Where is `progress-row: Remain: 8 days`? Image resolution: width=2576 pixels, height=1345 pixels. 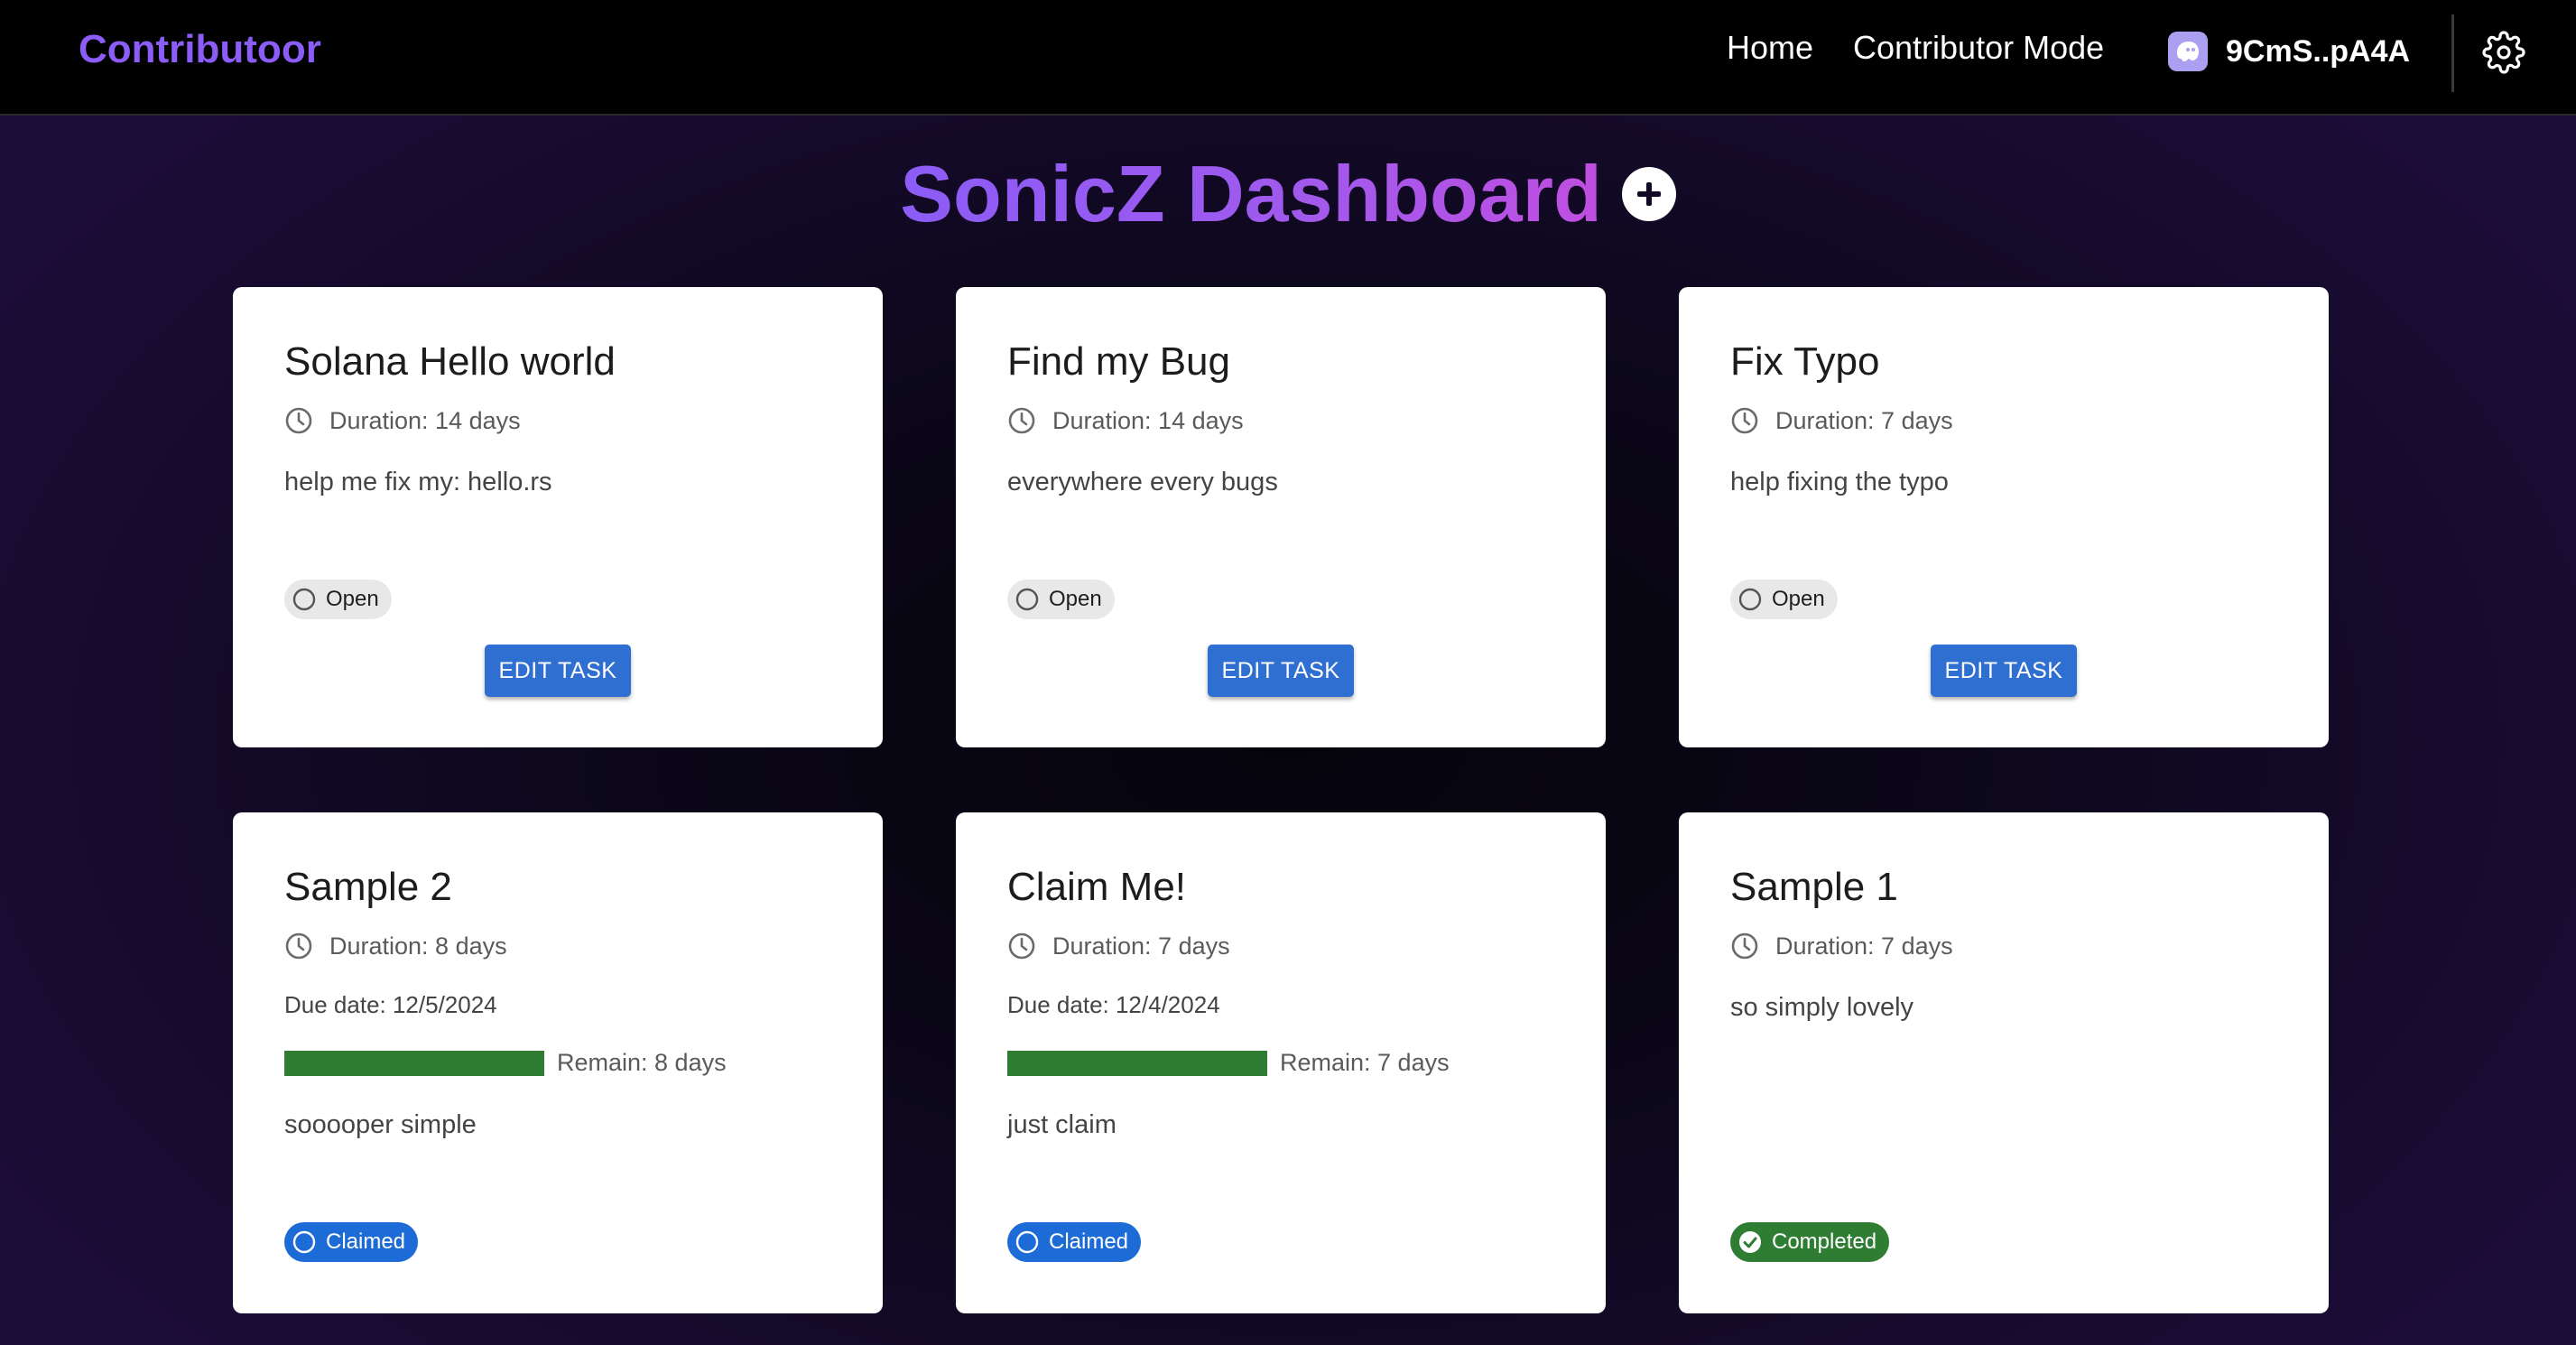
progress-row: Remain: 8 days is located at coordinates (506, 1063).